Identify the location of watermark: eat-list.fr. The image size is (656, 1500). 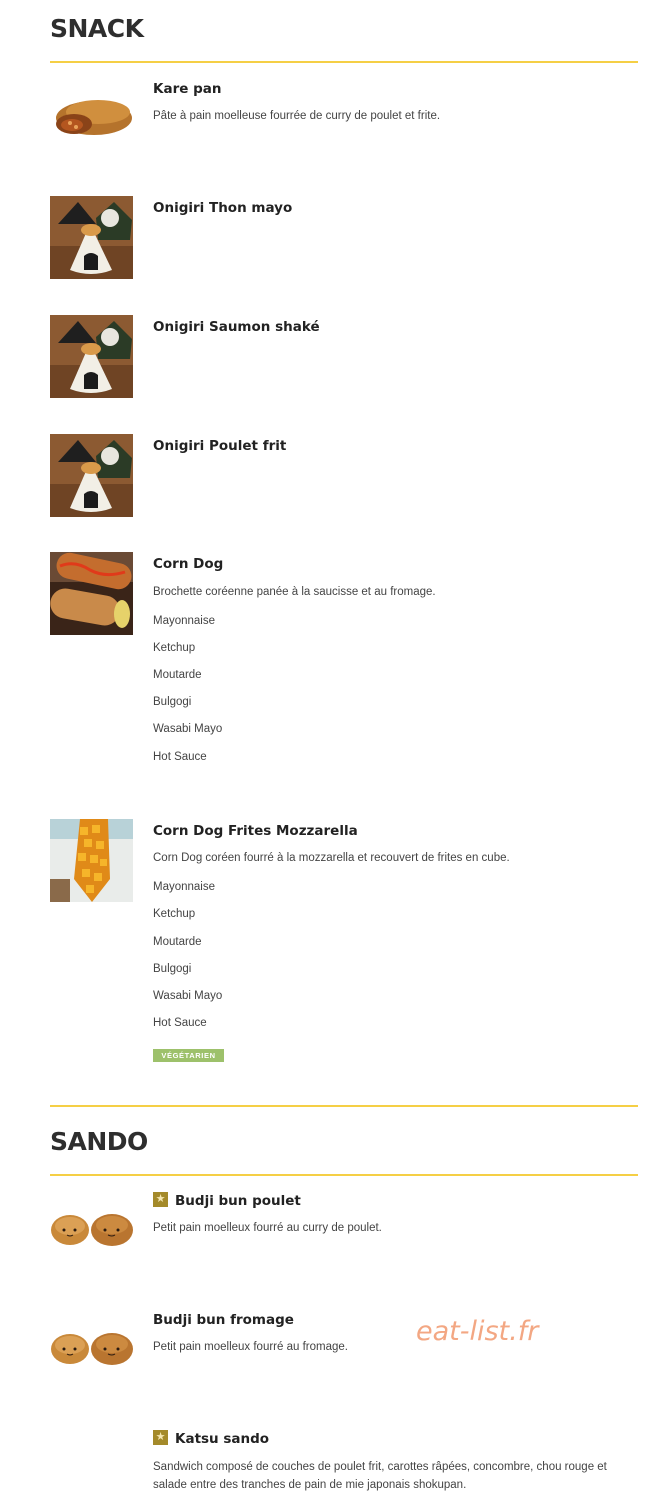
(477, 1331).